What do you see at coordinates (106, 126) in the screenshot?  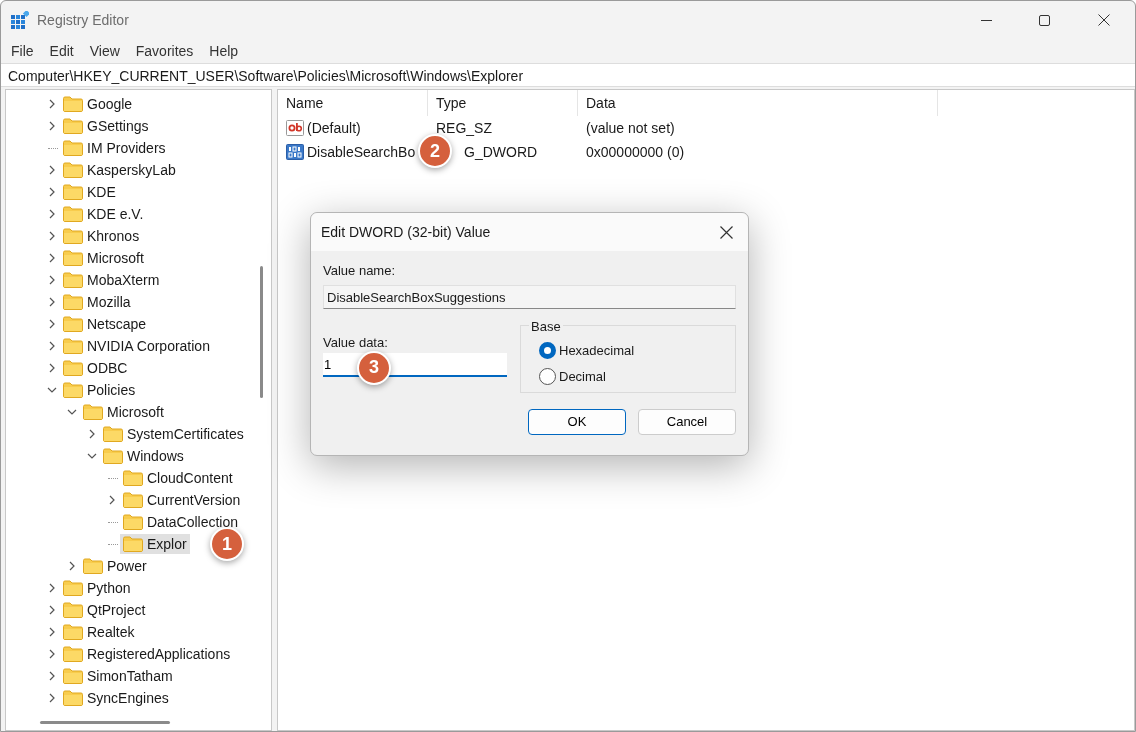 I see `tree-item: GSettings` at bounding box center [106, 126].